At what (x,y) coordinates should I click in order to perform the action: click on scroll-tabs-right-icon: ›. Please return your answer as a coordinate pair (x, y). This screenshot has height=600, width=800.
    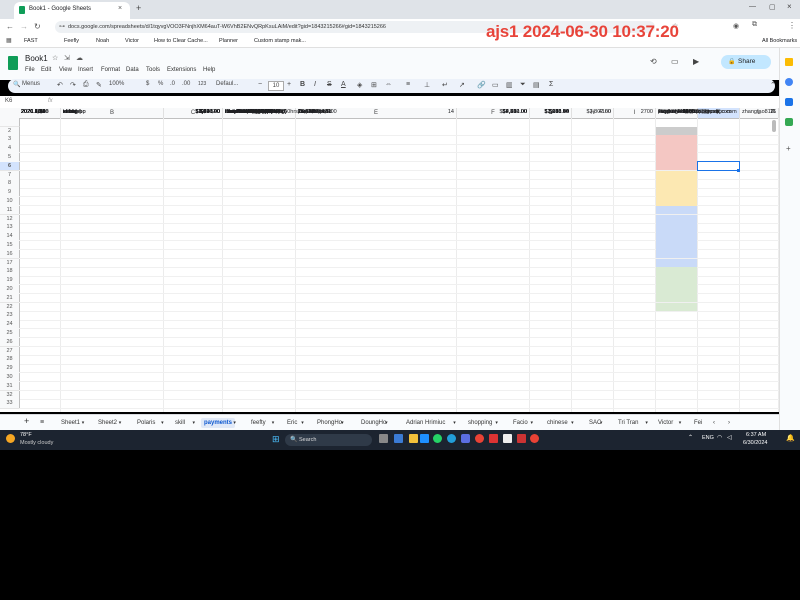
    Looking at the image, I should click on (729, 423).